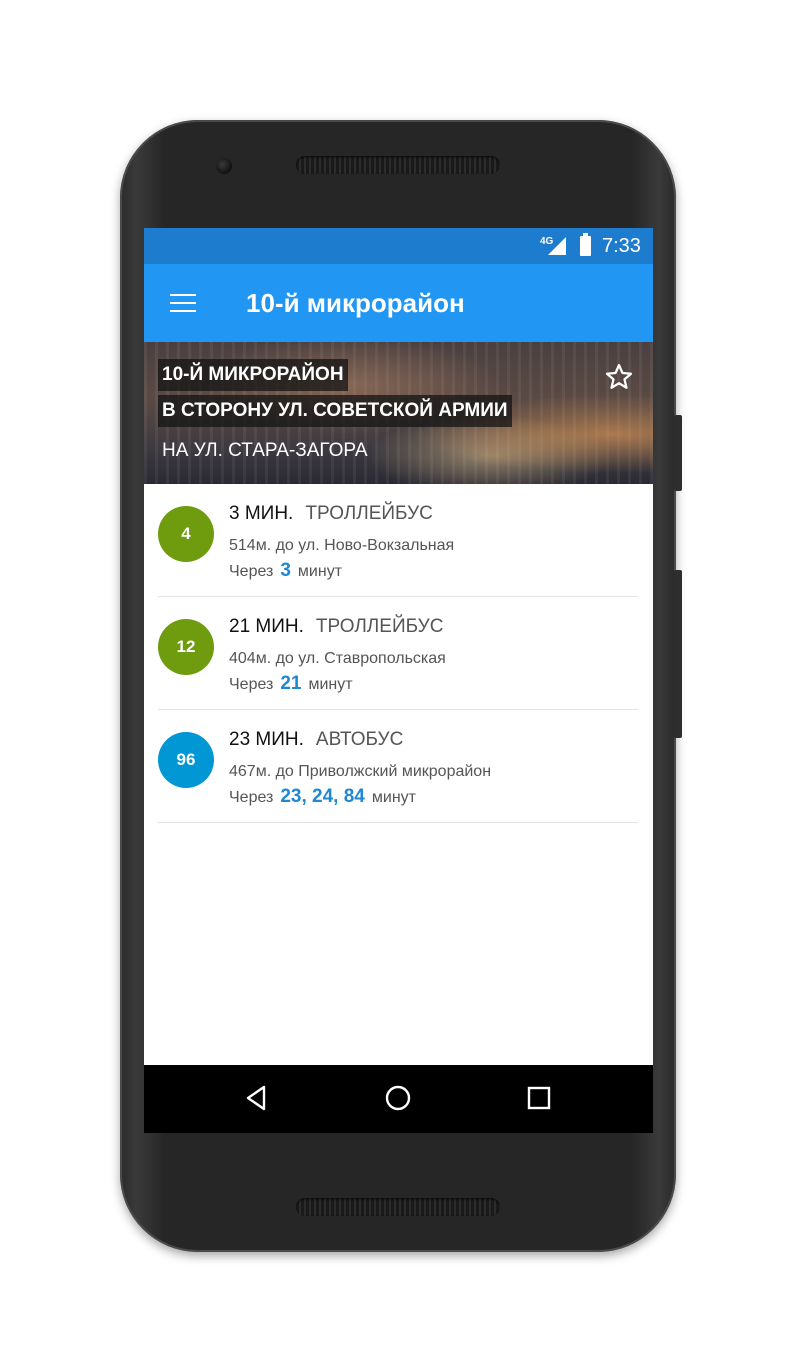 This screenshot has width=800, height=1371. Describe the element at coordinates (355, 303) in the screenshot. I see `app-title: 10-й микрорайон` at that location.